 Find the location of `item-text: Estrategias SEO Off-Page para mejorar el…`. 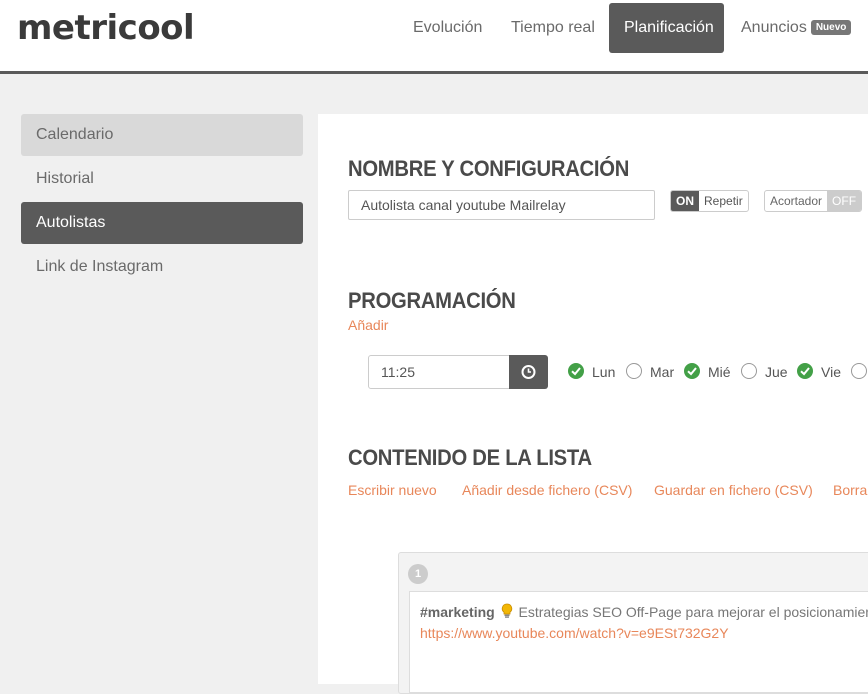

item-text: Estrategias SEO Off-Page para mejorar el… is located at coordinates (693, 612).